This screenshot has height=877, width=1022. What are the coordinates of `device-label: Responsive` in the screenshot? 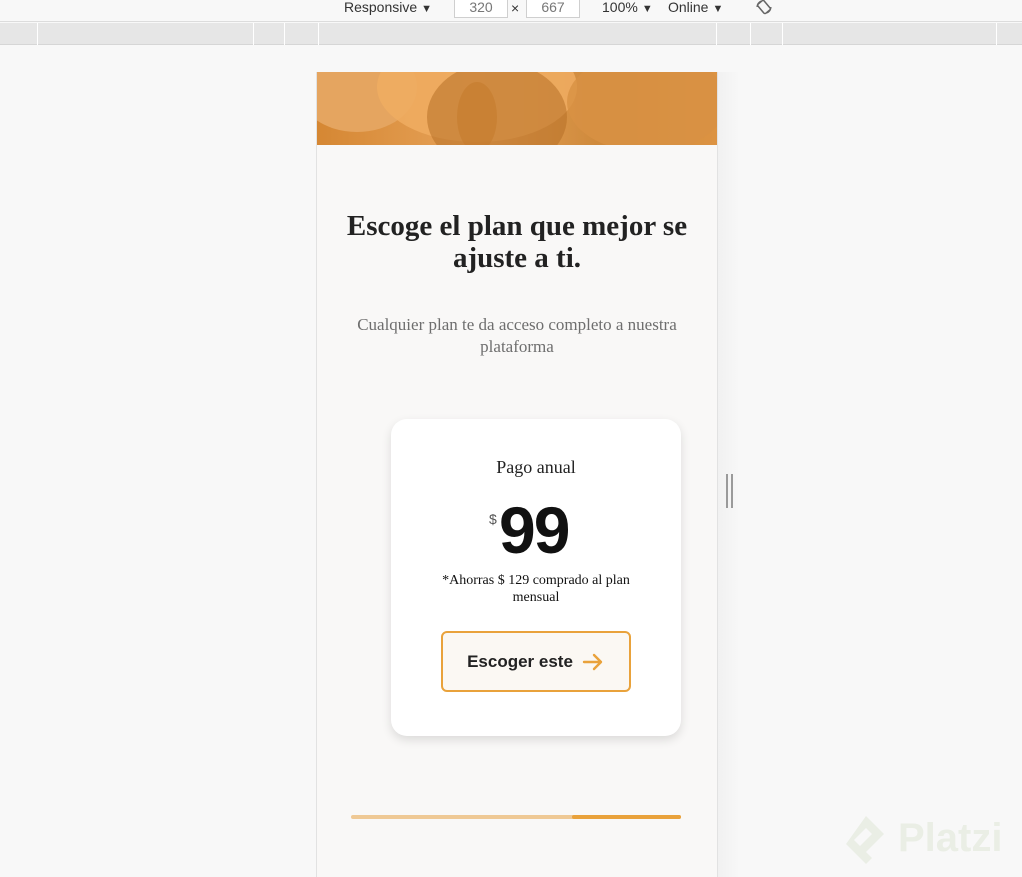 It's located at (381, 7).